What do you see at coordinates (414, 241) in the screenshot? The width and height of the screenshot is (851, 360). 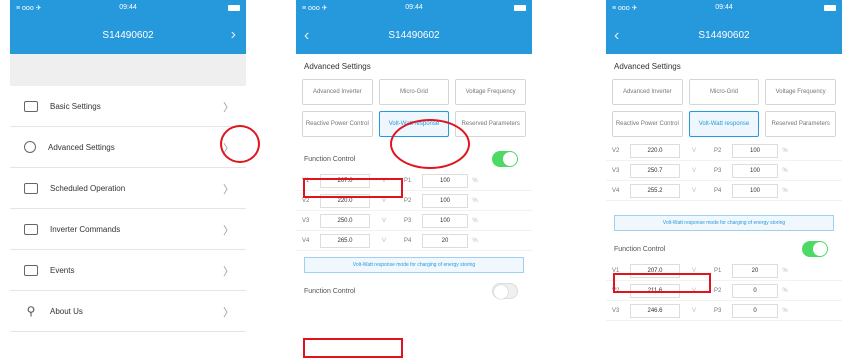 I see `param-row: V4 265.0 V P4 20 %` at bounding box center [414, 241].